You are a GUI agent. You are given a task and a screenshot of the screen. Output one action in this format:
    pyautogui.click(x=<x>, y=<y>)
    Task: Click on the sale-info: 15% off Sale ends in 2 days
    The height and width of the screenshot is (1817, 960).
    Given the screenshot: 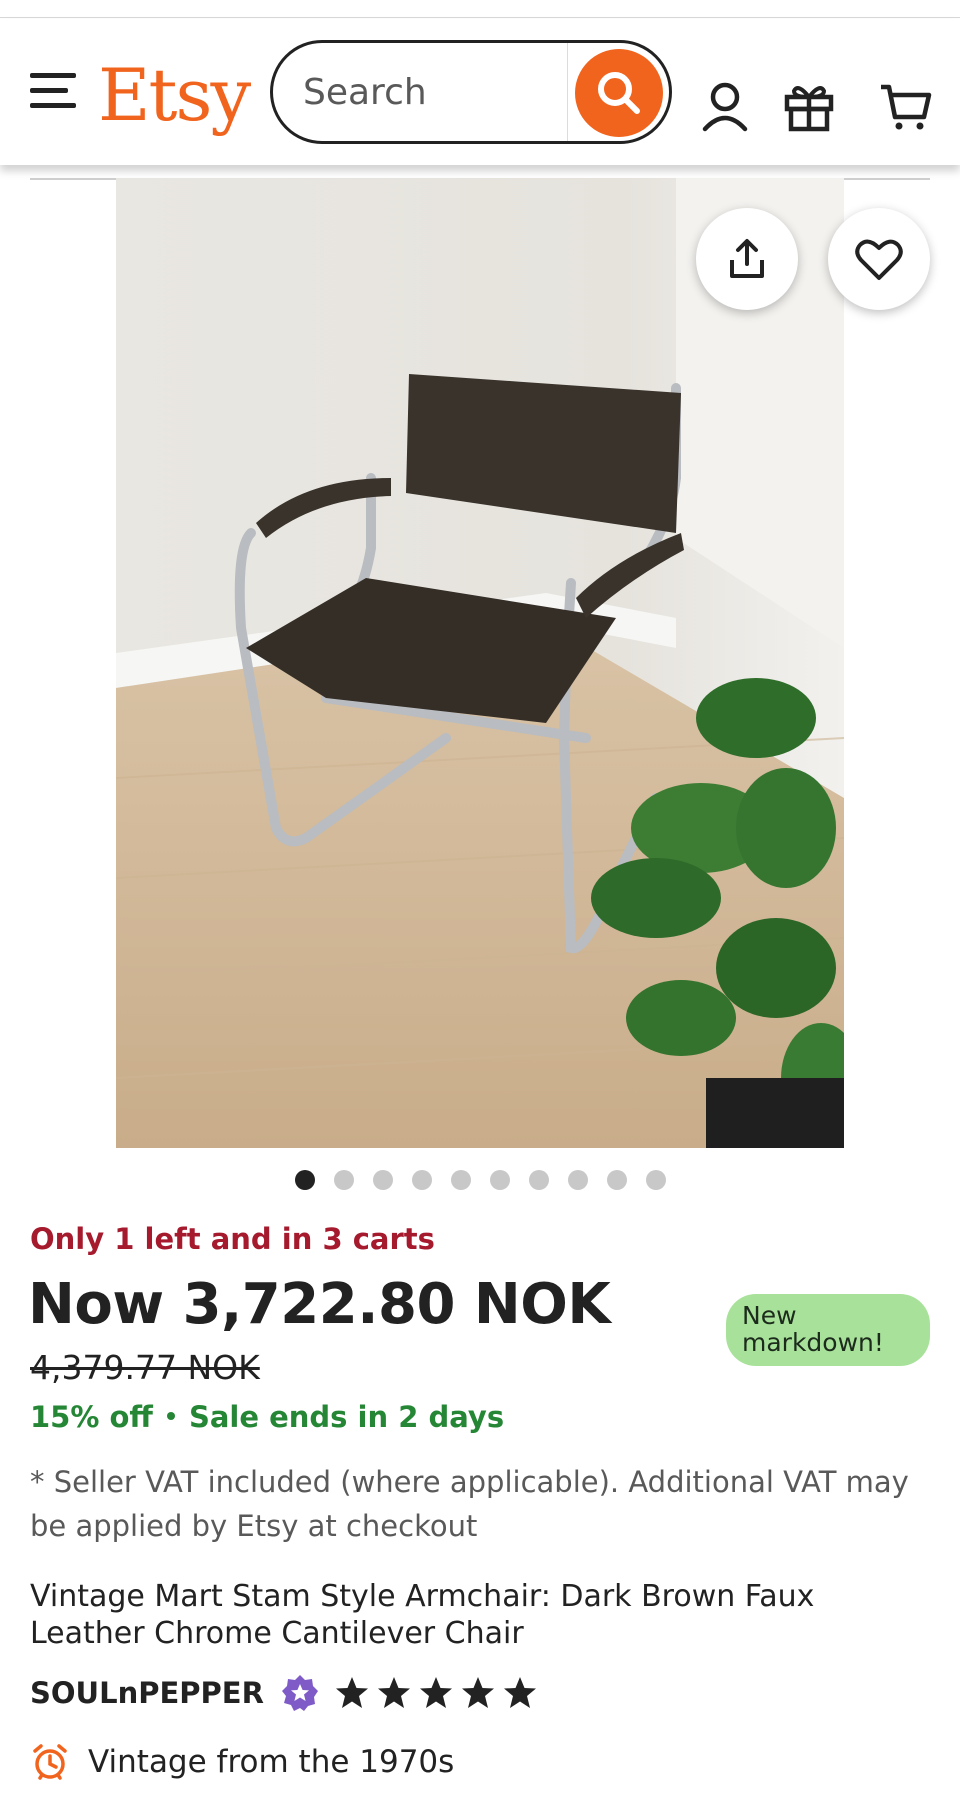 What is the action you would take?
    pyautogui.click(x=267, y=1417)
    